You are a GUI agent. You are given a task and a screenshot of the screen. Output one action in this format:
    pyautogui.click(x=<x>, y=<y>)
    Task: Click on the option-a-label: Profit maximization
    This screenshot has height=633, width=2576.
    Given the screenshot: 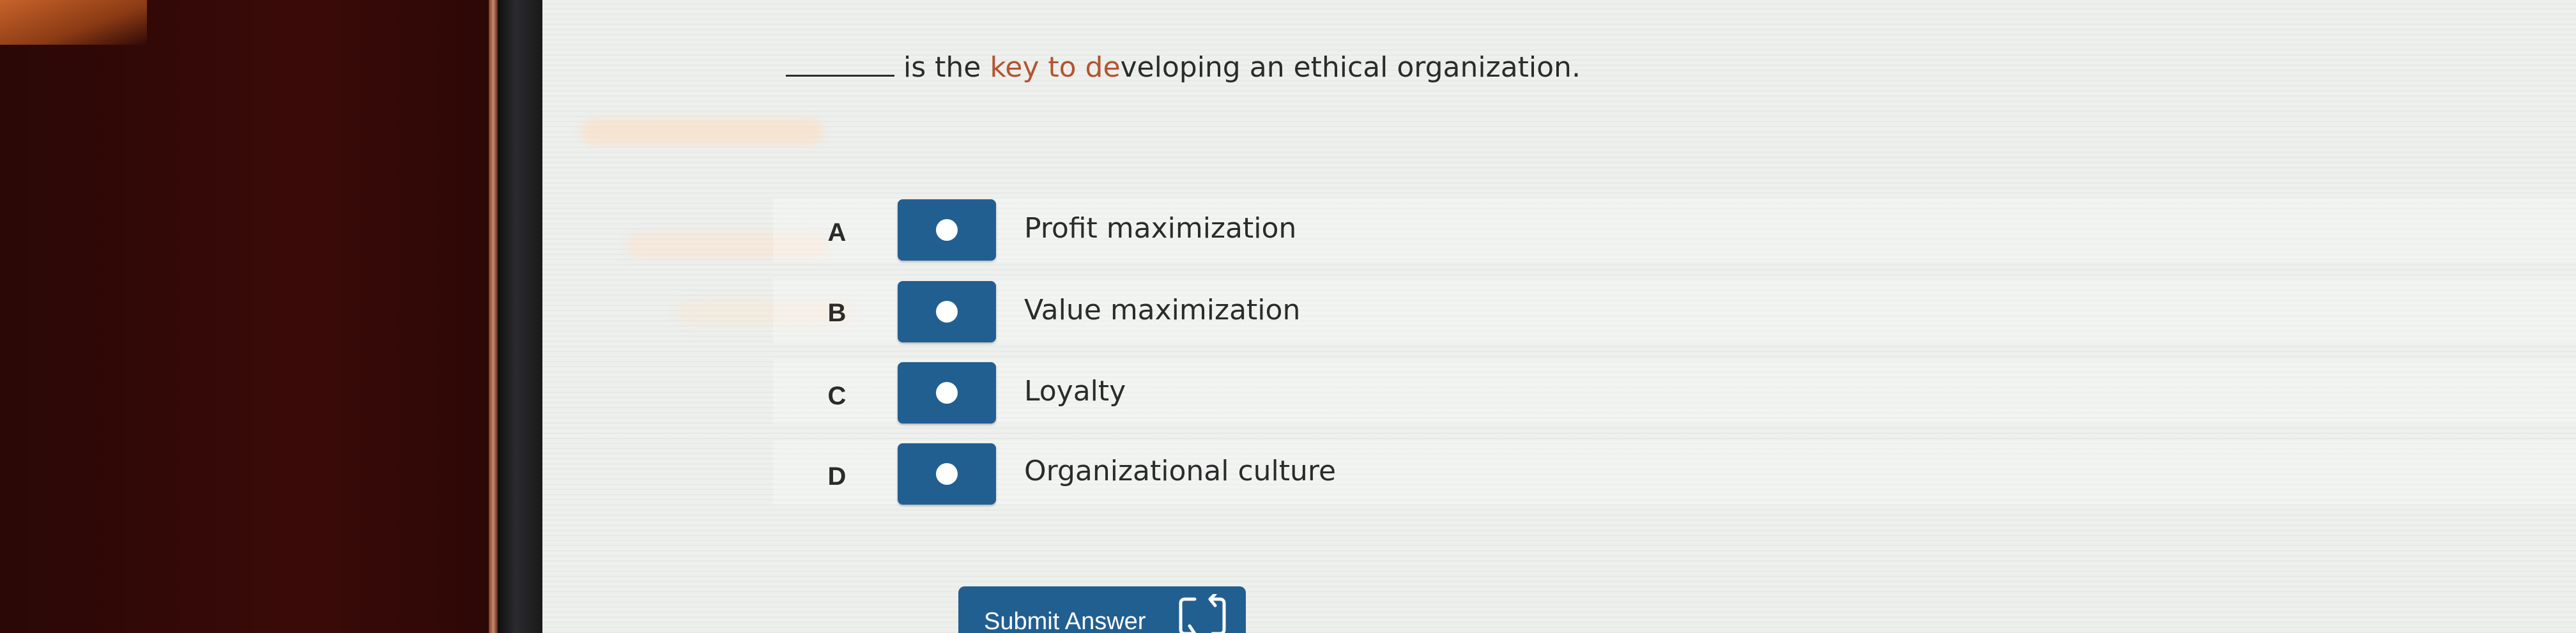 What is the action you would take?
    pyautogui.click(x=1160, y=228)
    